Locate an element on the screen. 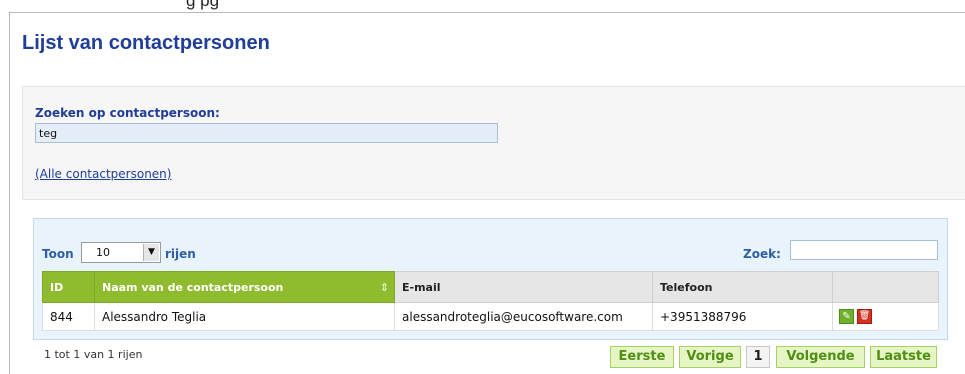  page-title: Lijst van contactpersonen is located at coordinates (146, 43).